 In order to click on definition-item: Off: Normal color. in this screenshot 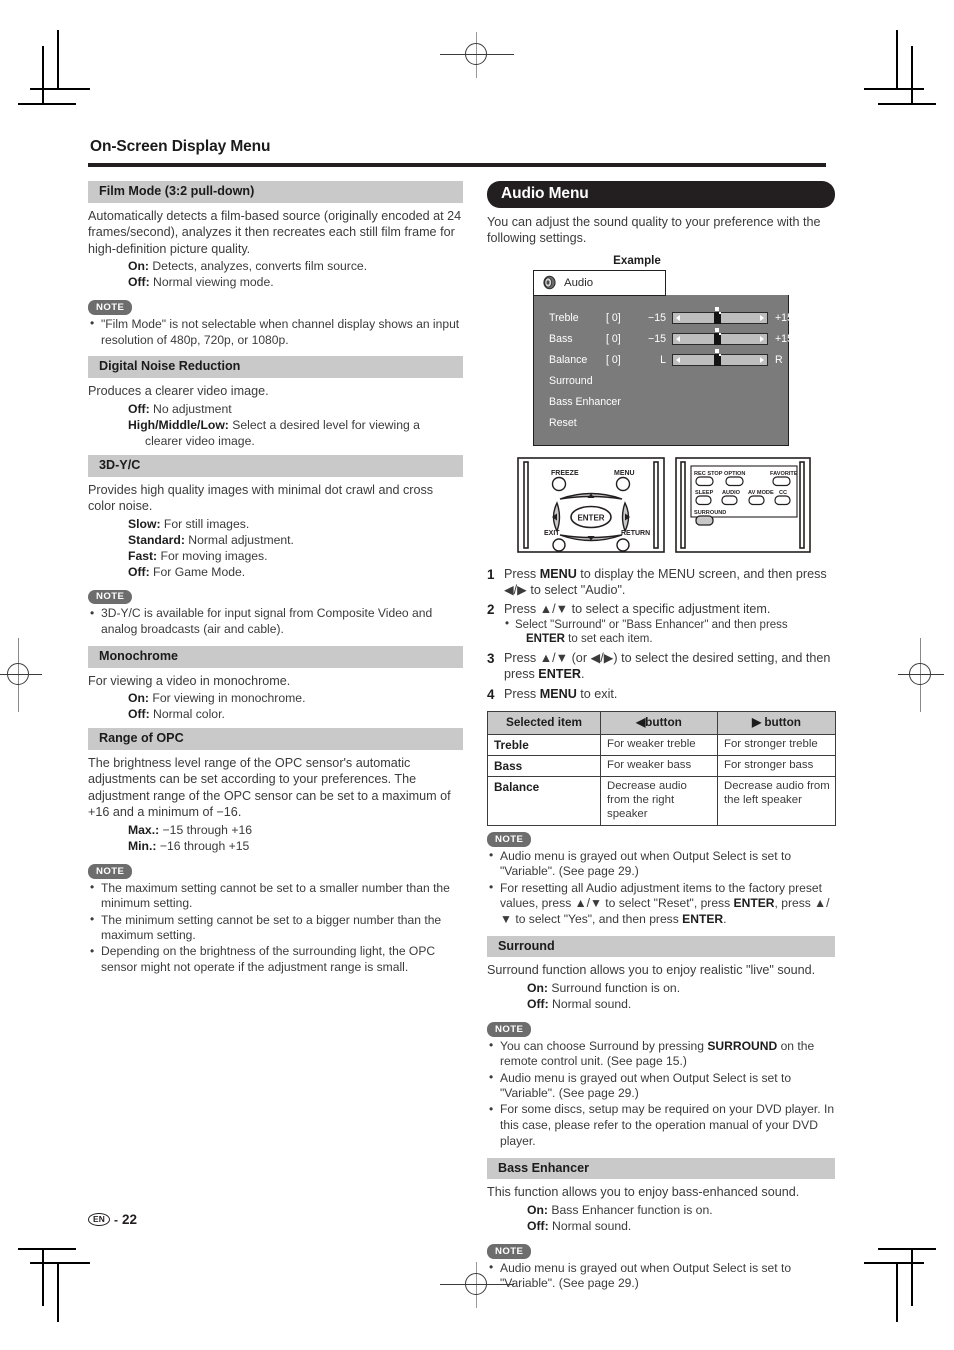, I will do `click(275, 714)`.